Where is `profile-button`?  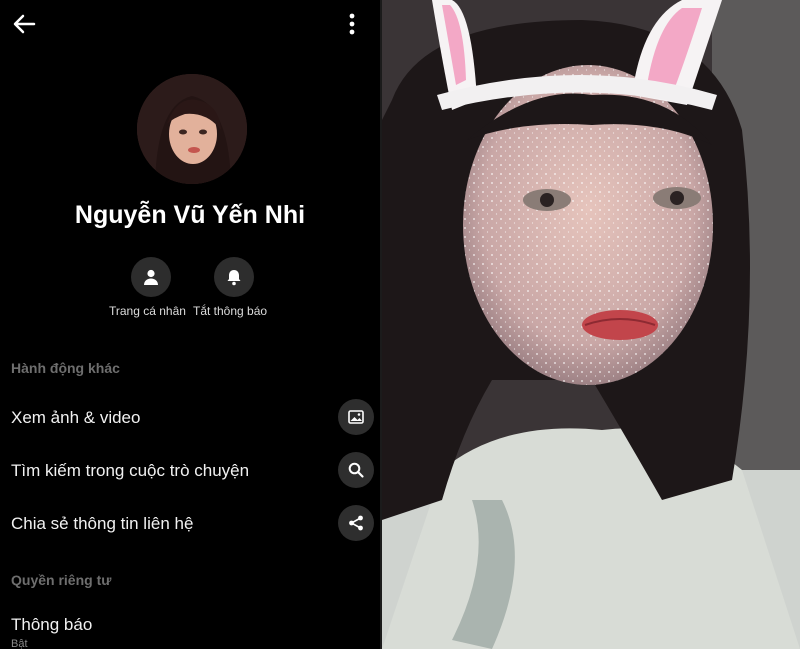
profile-button is located at coordinates (151, 277).